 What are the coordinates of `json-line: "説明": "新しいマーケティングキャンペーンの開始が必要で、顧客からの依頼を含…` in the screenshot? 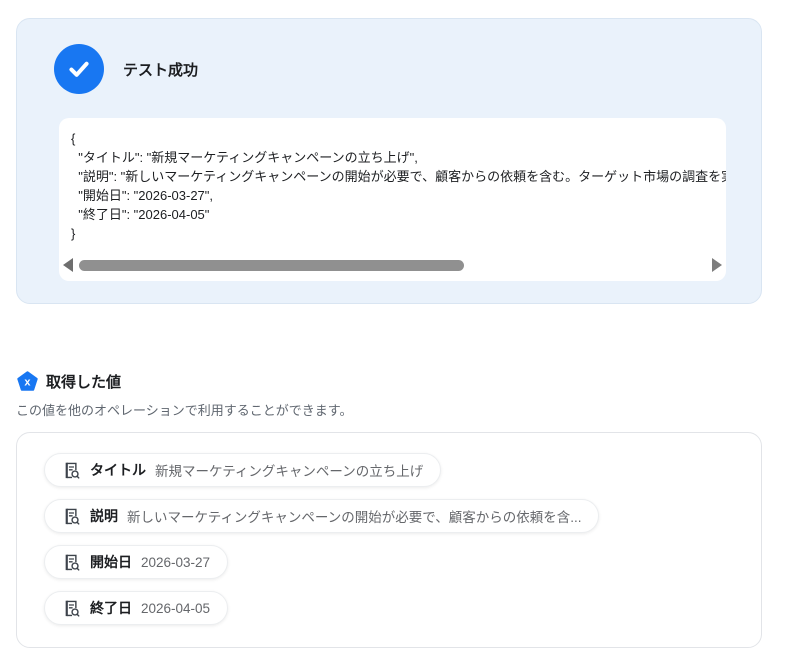 It's located at (402, 176).